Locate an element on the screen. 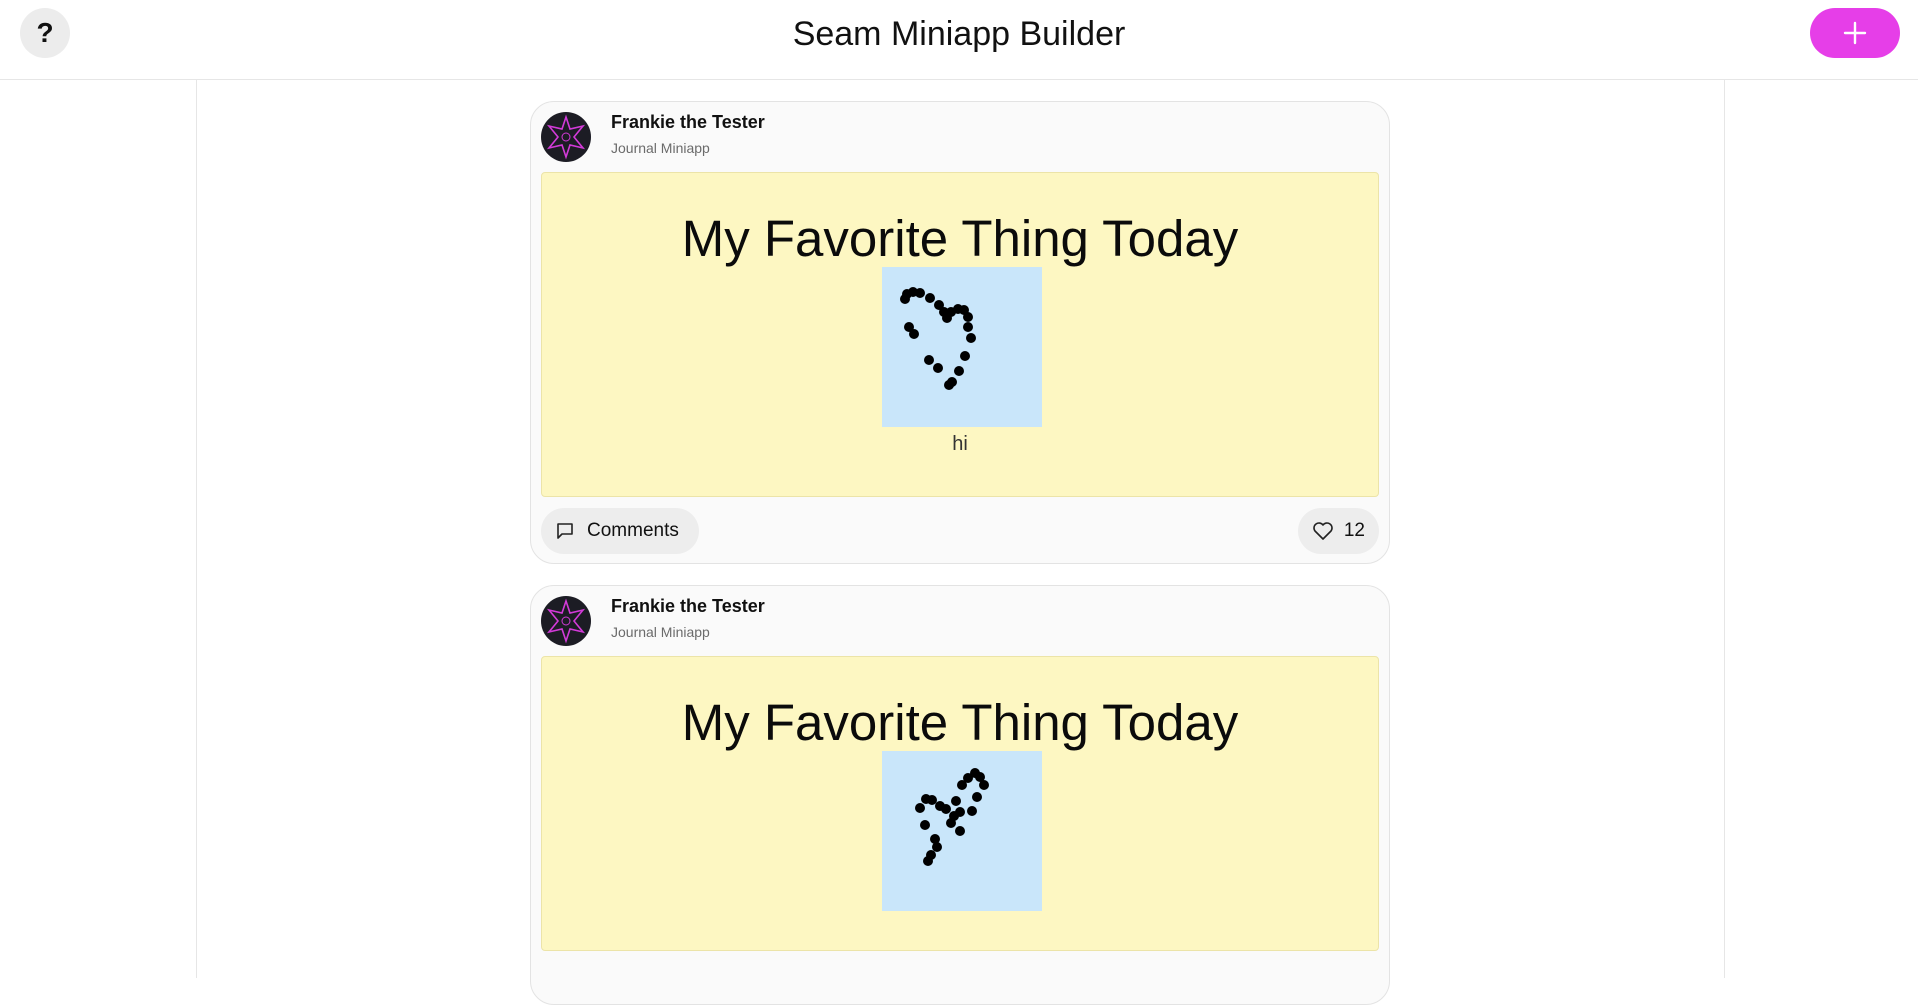 The image size is (1918, 1005). add-miniapp-button is located at coordinates (1855, 33).